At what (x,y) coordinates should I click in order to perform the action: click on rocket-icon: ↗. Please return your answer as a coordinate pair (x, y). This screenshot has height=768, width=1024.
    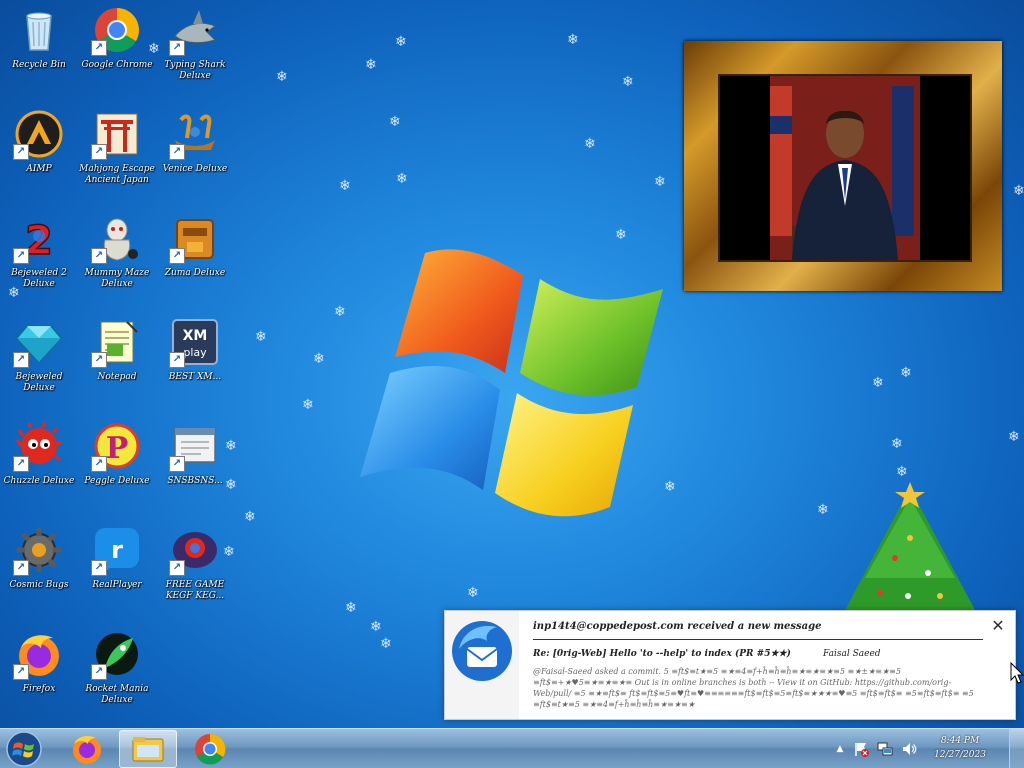
    Looking at the image, I should click on (116, 655).